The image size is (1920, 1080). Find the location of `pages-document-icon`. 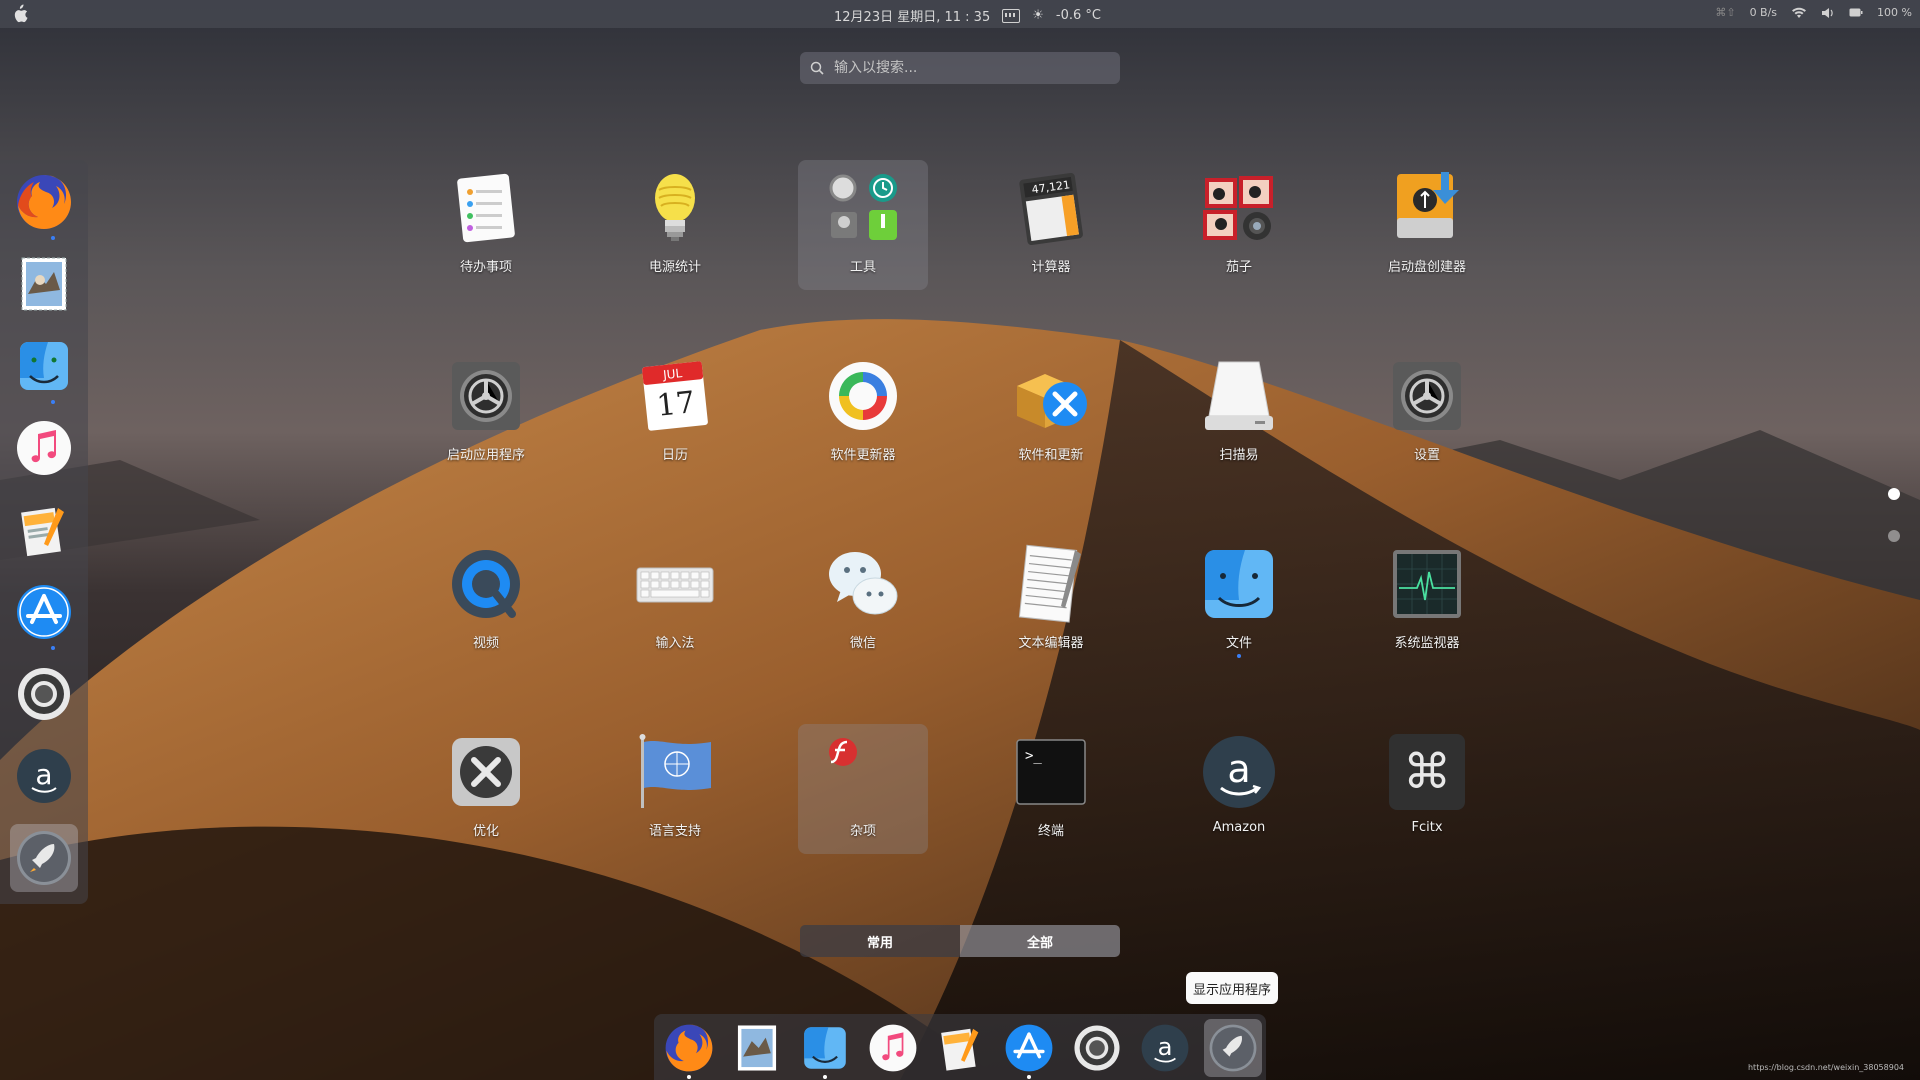

pages-document-icon is located at coordinates (42, 532).